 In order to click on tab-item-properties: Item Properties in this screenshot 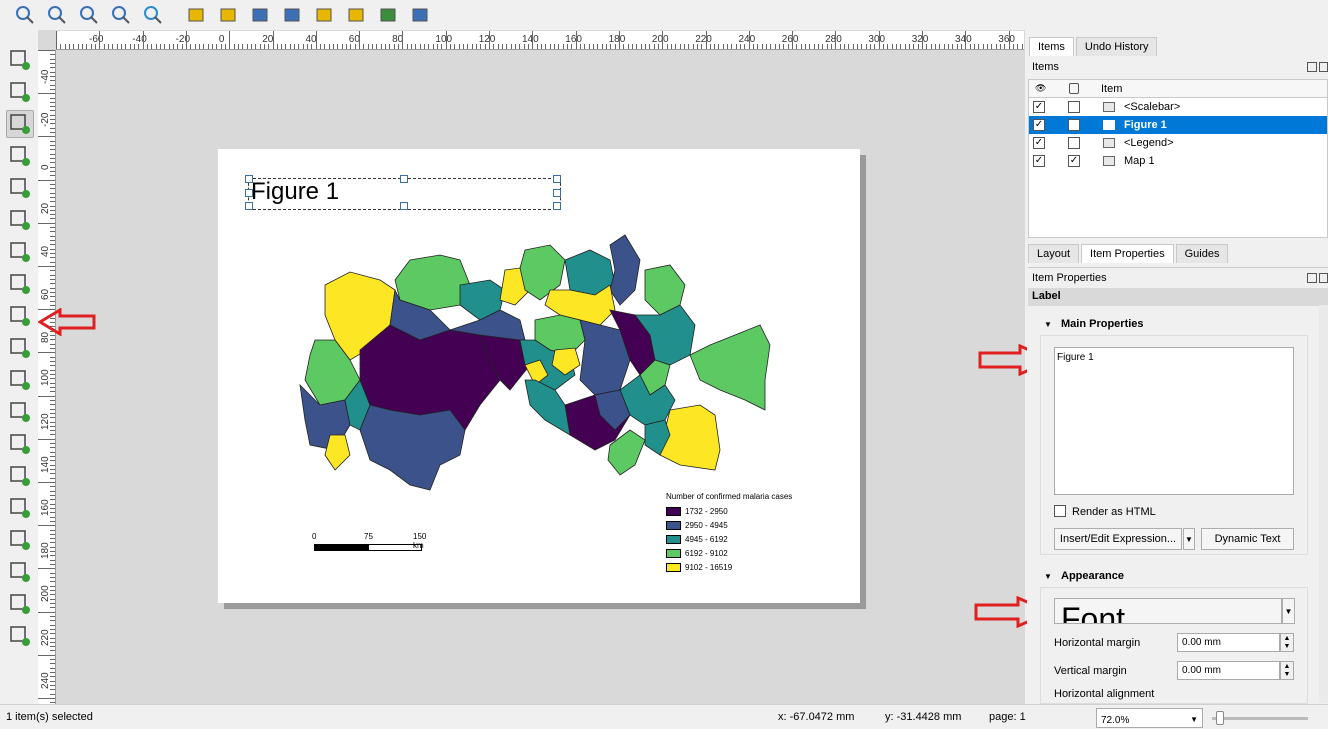, I will do `click(1127, 253)`.